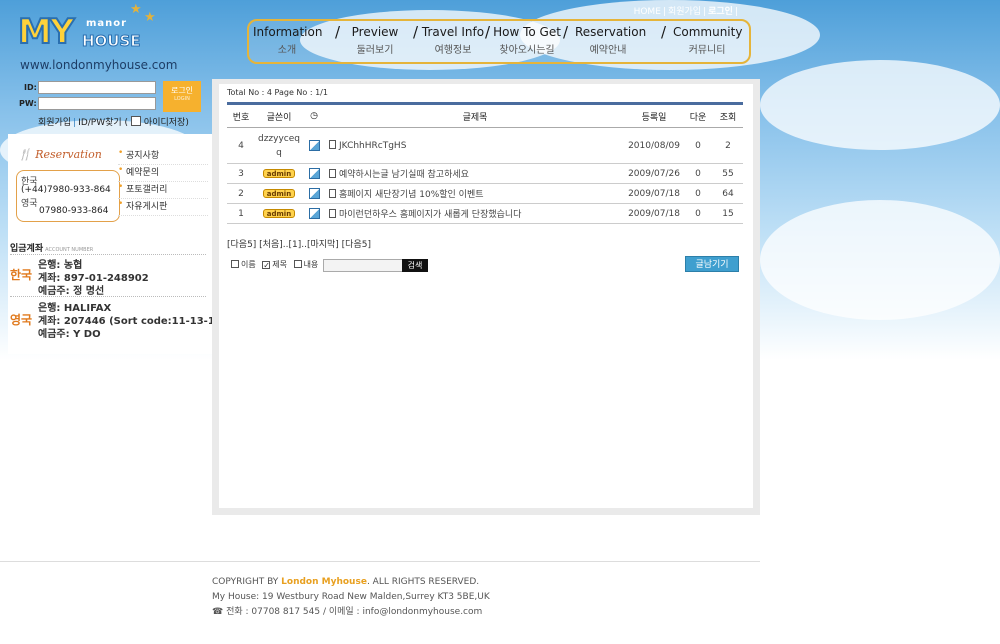 This screenshot has width=1000, height=644. Describe the element at coordinates (28, 103) in the screenshot. I see `pw-label: PW:` at that location.